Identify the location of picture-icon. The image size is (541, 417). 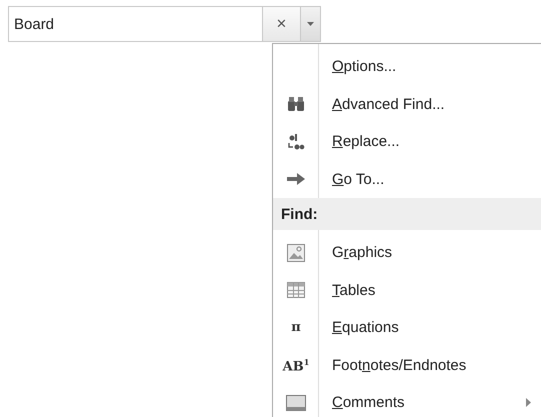
(296, 253).